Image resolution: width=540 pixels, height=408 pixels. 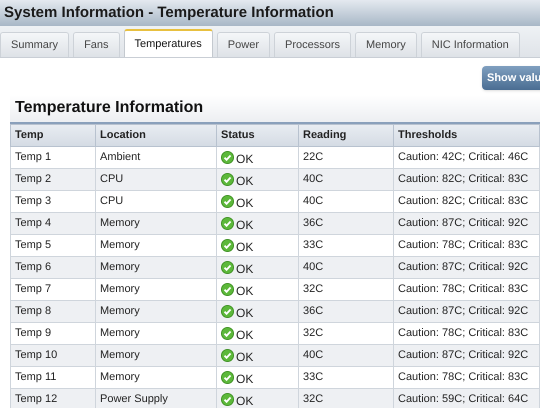 What do you see at coordinates (35, 44) in the screenshot?
I see `tab: Summary` at bounding box center [35, 44].